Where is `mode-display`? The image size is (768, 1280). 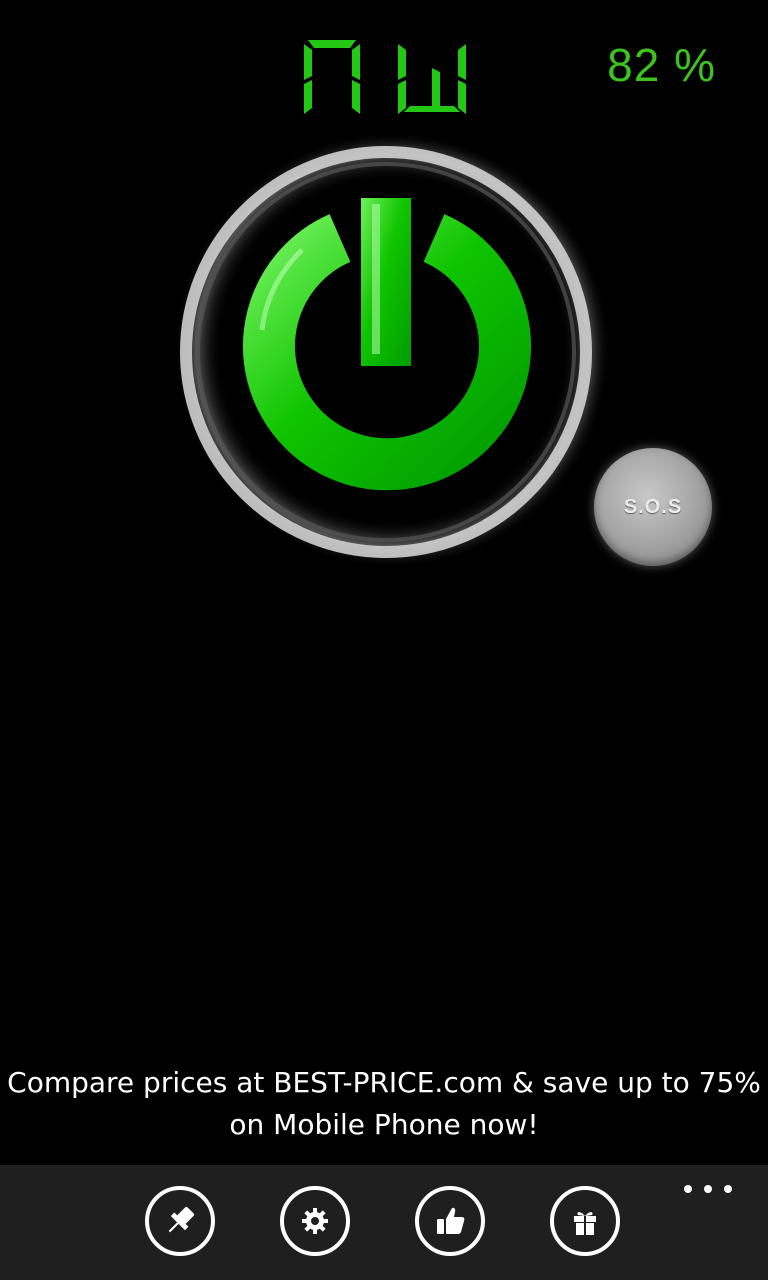 mode-display is located at coordinates (385, 77).